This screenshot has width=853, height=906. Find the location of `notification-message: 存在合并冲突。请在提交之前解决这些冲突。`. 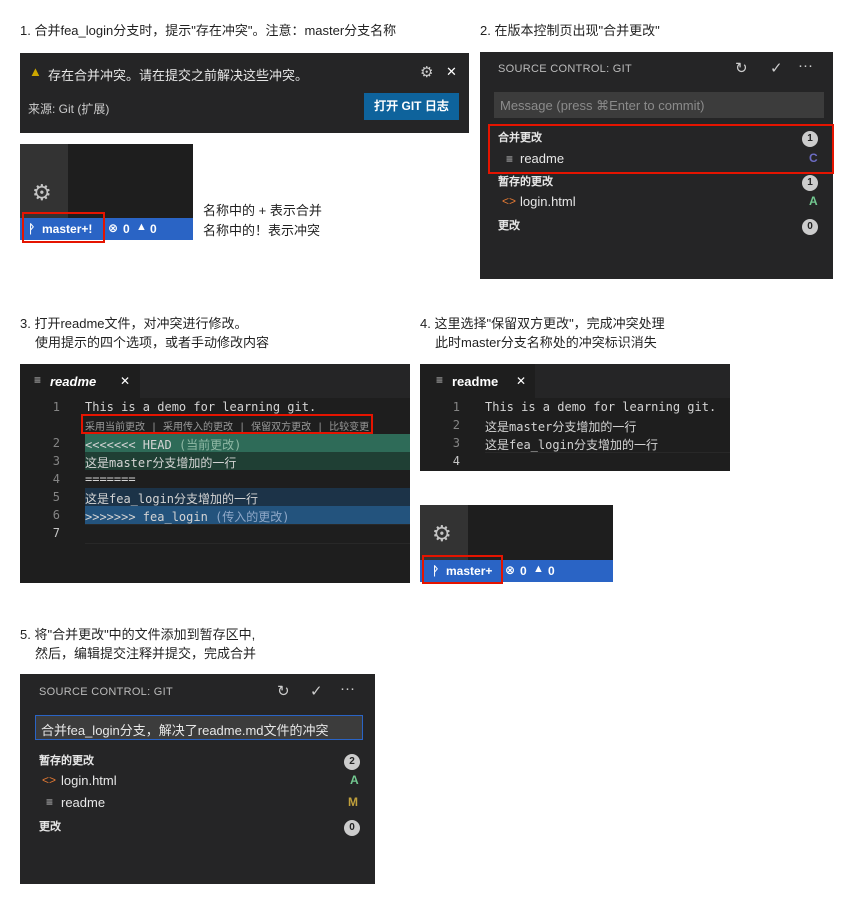

notification-message: 存在合并冲突。请在提交之前解决这些冲突。 is located at coordinates (178, 75).